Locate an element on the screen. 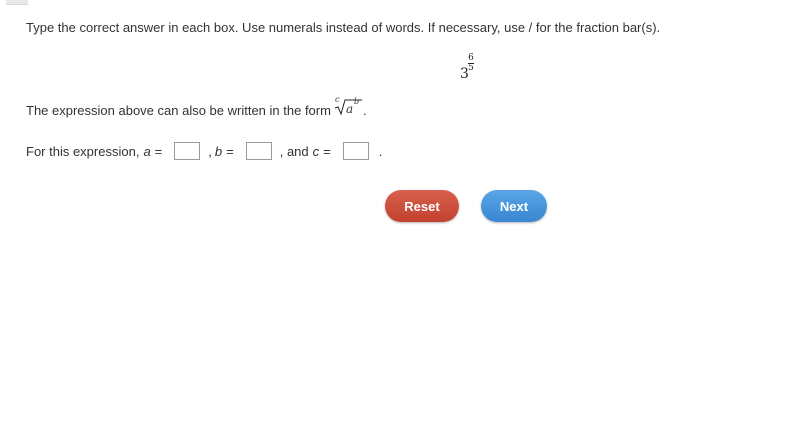 This screenshot has width=800, height=431. exponent-numerator: 6 is located at coordinates (471, 58).